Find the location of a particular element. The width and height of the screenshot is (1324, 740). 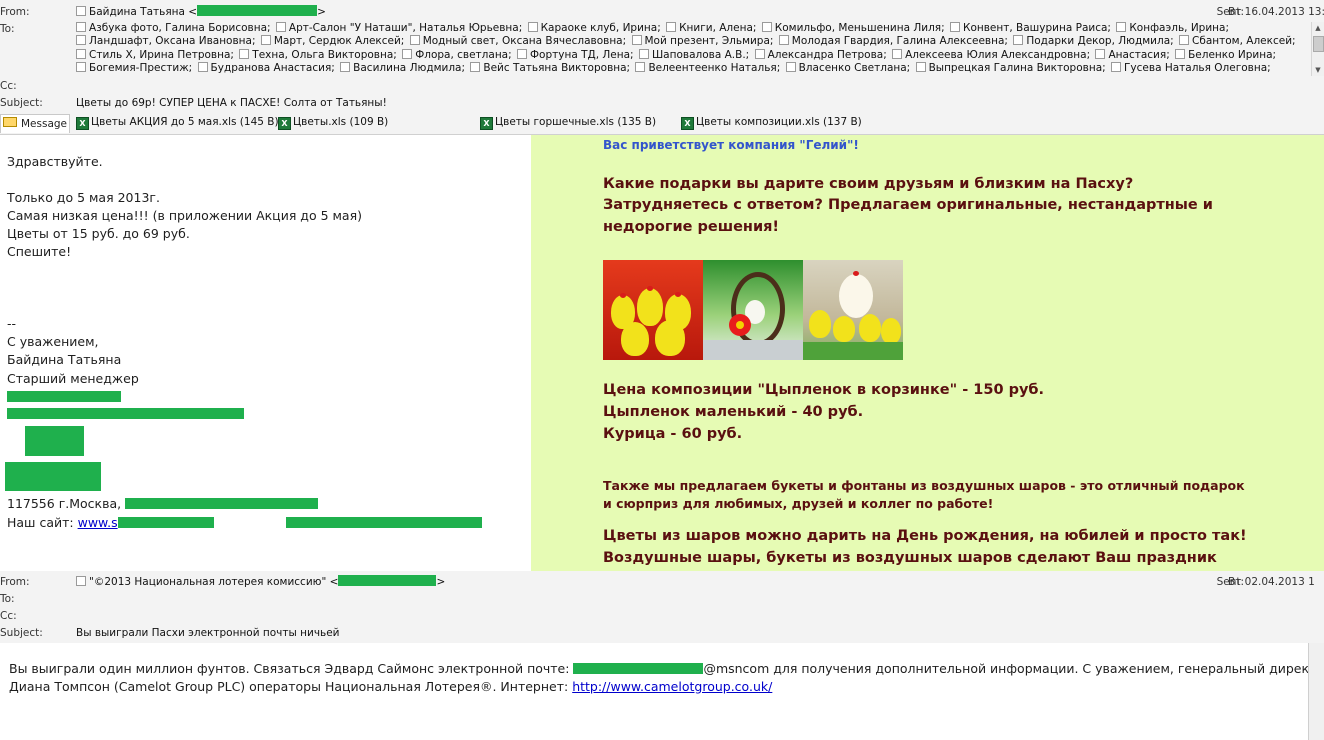

cc-label: Cc: is located at coordinates (8, 86).